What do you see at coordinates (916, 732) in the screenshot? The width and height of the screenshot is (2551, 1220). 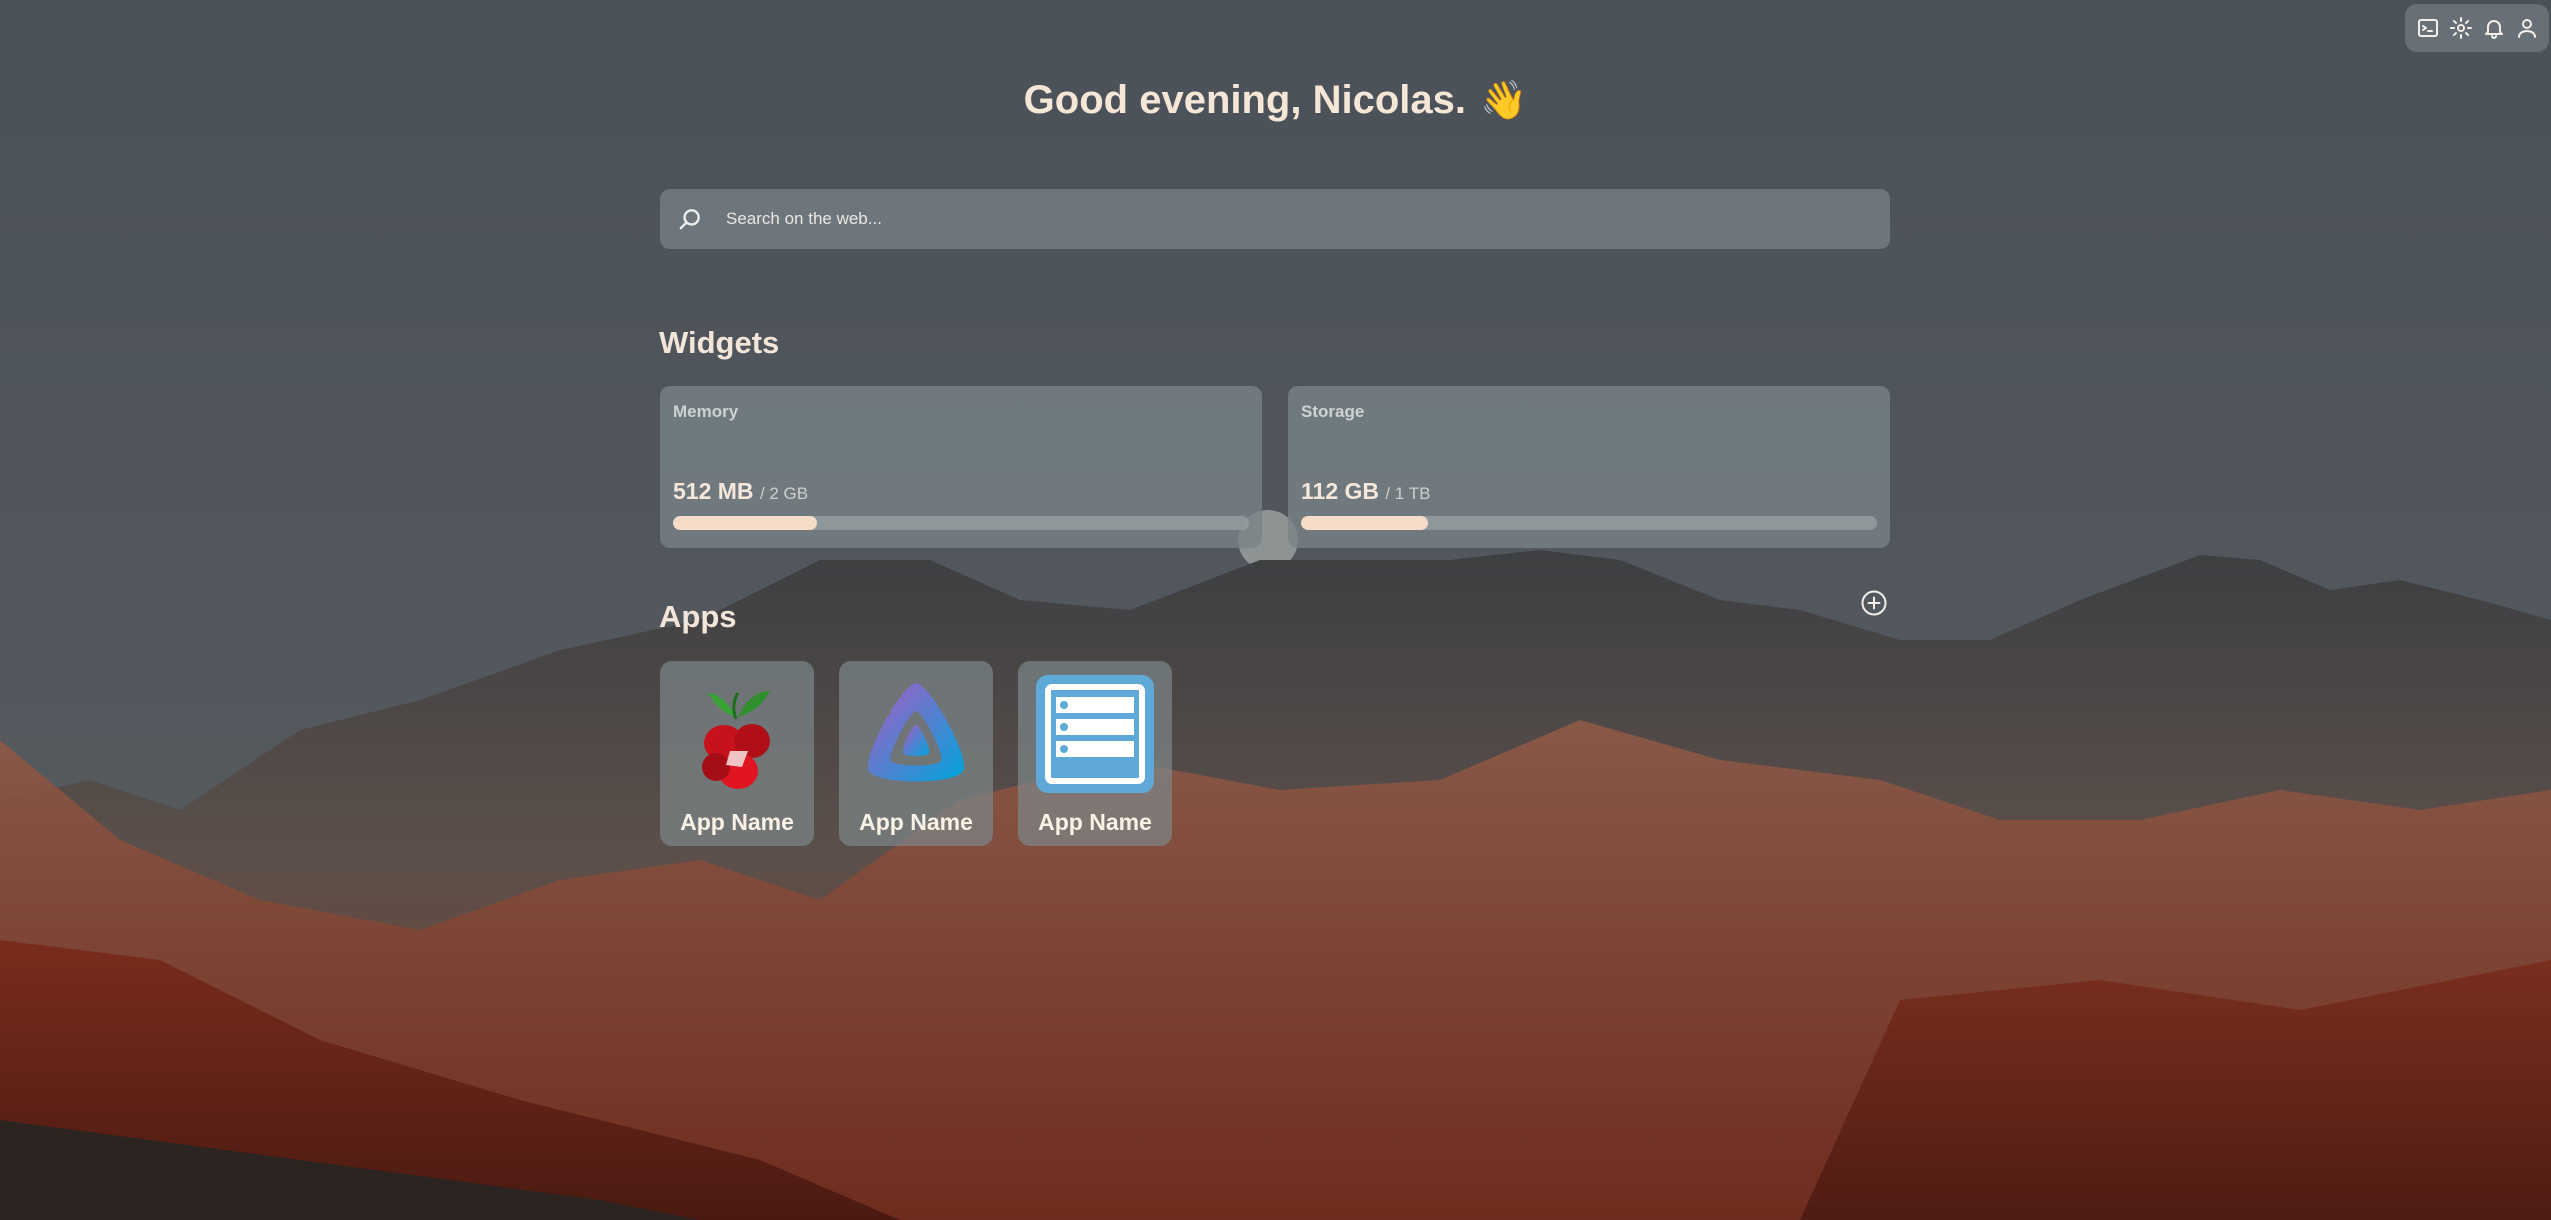 I see `jellyfin-icon` at bounding box center [916, 732].